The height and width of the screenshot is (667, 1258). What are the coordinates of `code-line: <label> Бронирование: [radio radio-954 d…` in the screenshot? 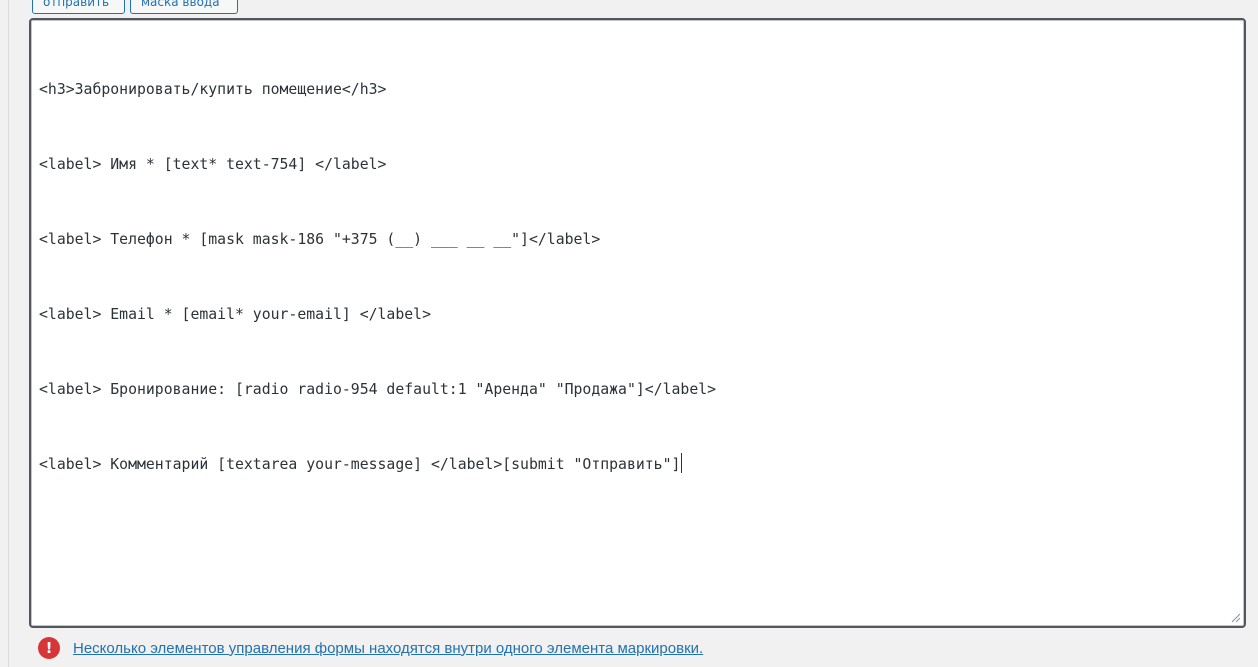 It's located at (378, 389).